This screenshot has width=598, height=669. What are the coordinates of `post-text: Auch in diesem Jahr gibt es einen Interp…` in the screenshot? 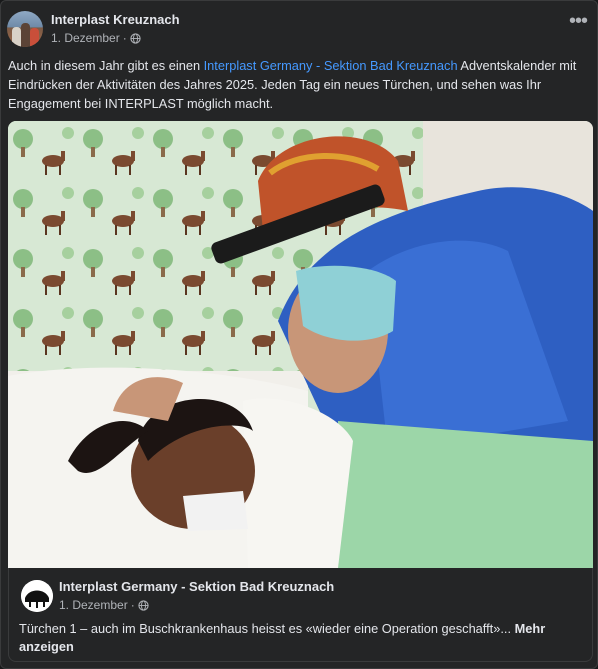 It's located at (298, 84).